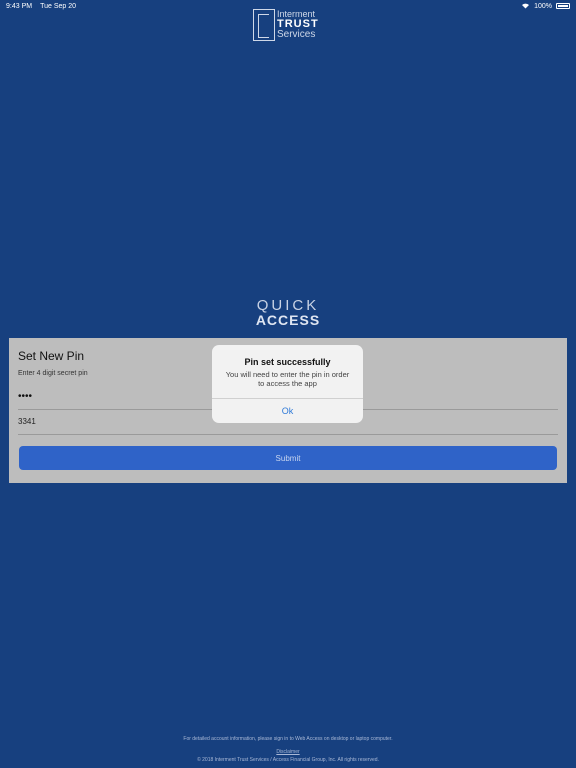 The image size is (576, 768). Describe the element at coordinates (543, 6) in the screenshot. I see `battery-percent: 100%` at that location.